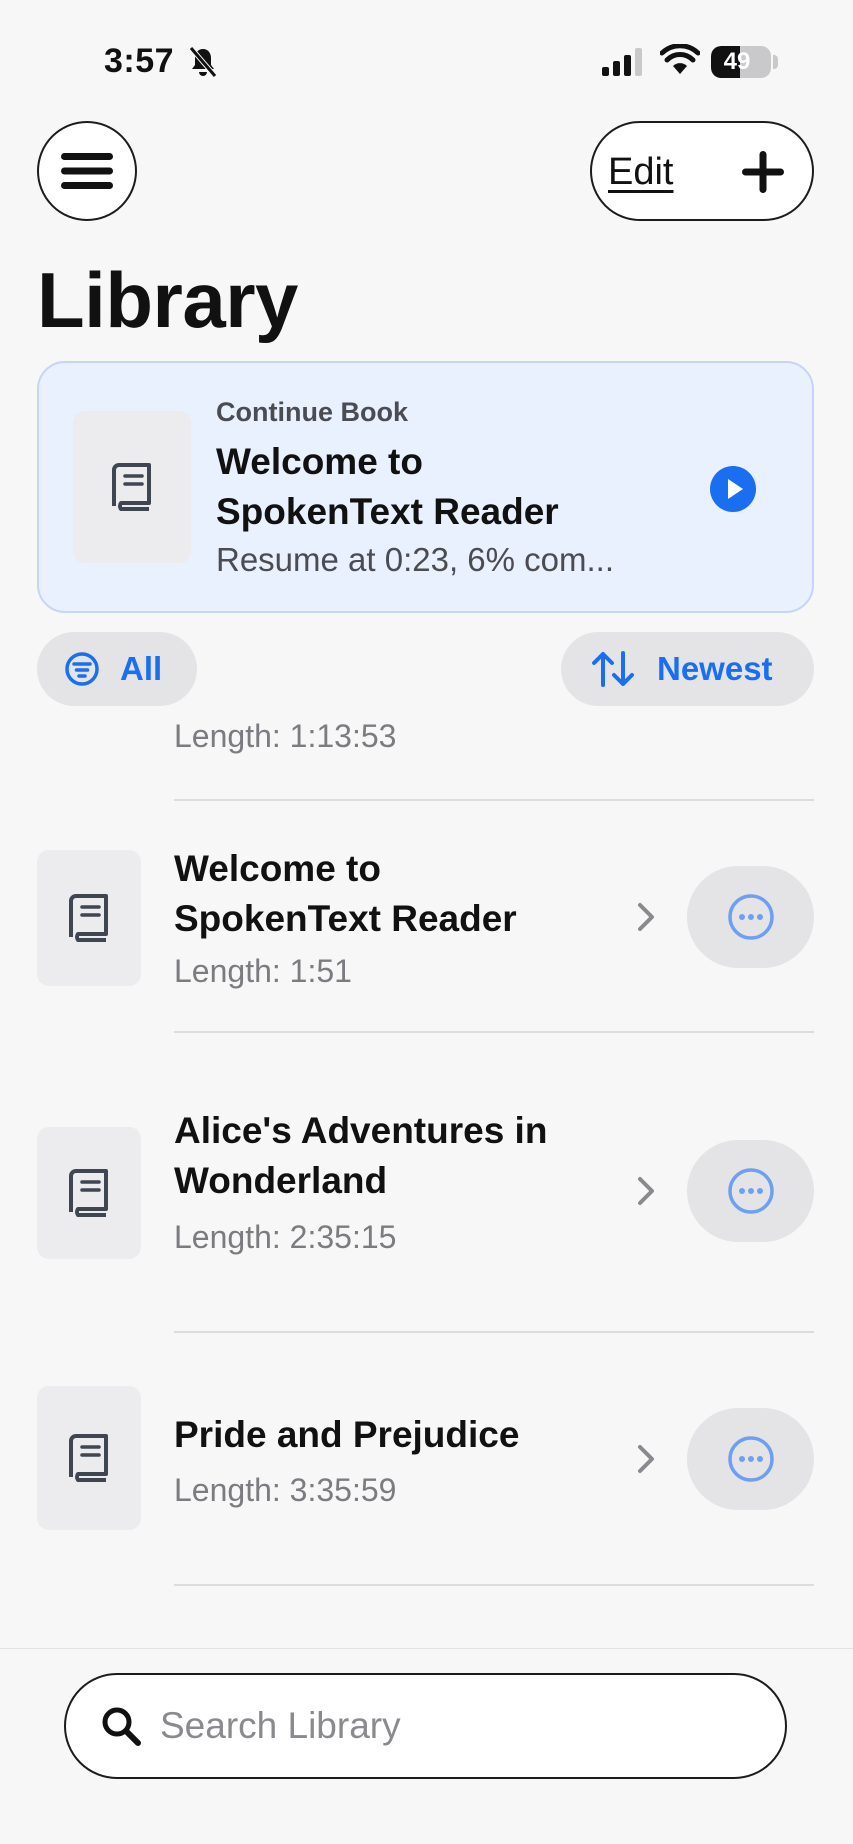 The height and width of the screenshot is (1844, 853). Describe the element at coordinates (702, 171) in the screenshot. I see `edit-add-group: Edit` at that location.